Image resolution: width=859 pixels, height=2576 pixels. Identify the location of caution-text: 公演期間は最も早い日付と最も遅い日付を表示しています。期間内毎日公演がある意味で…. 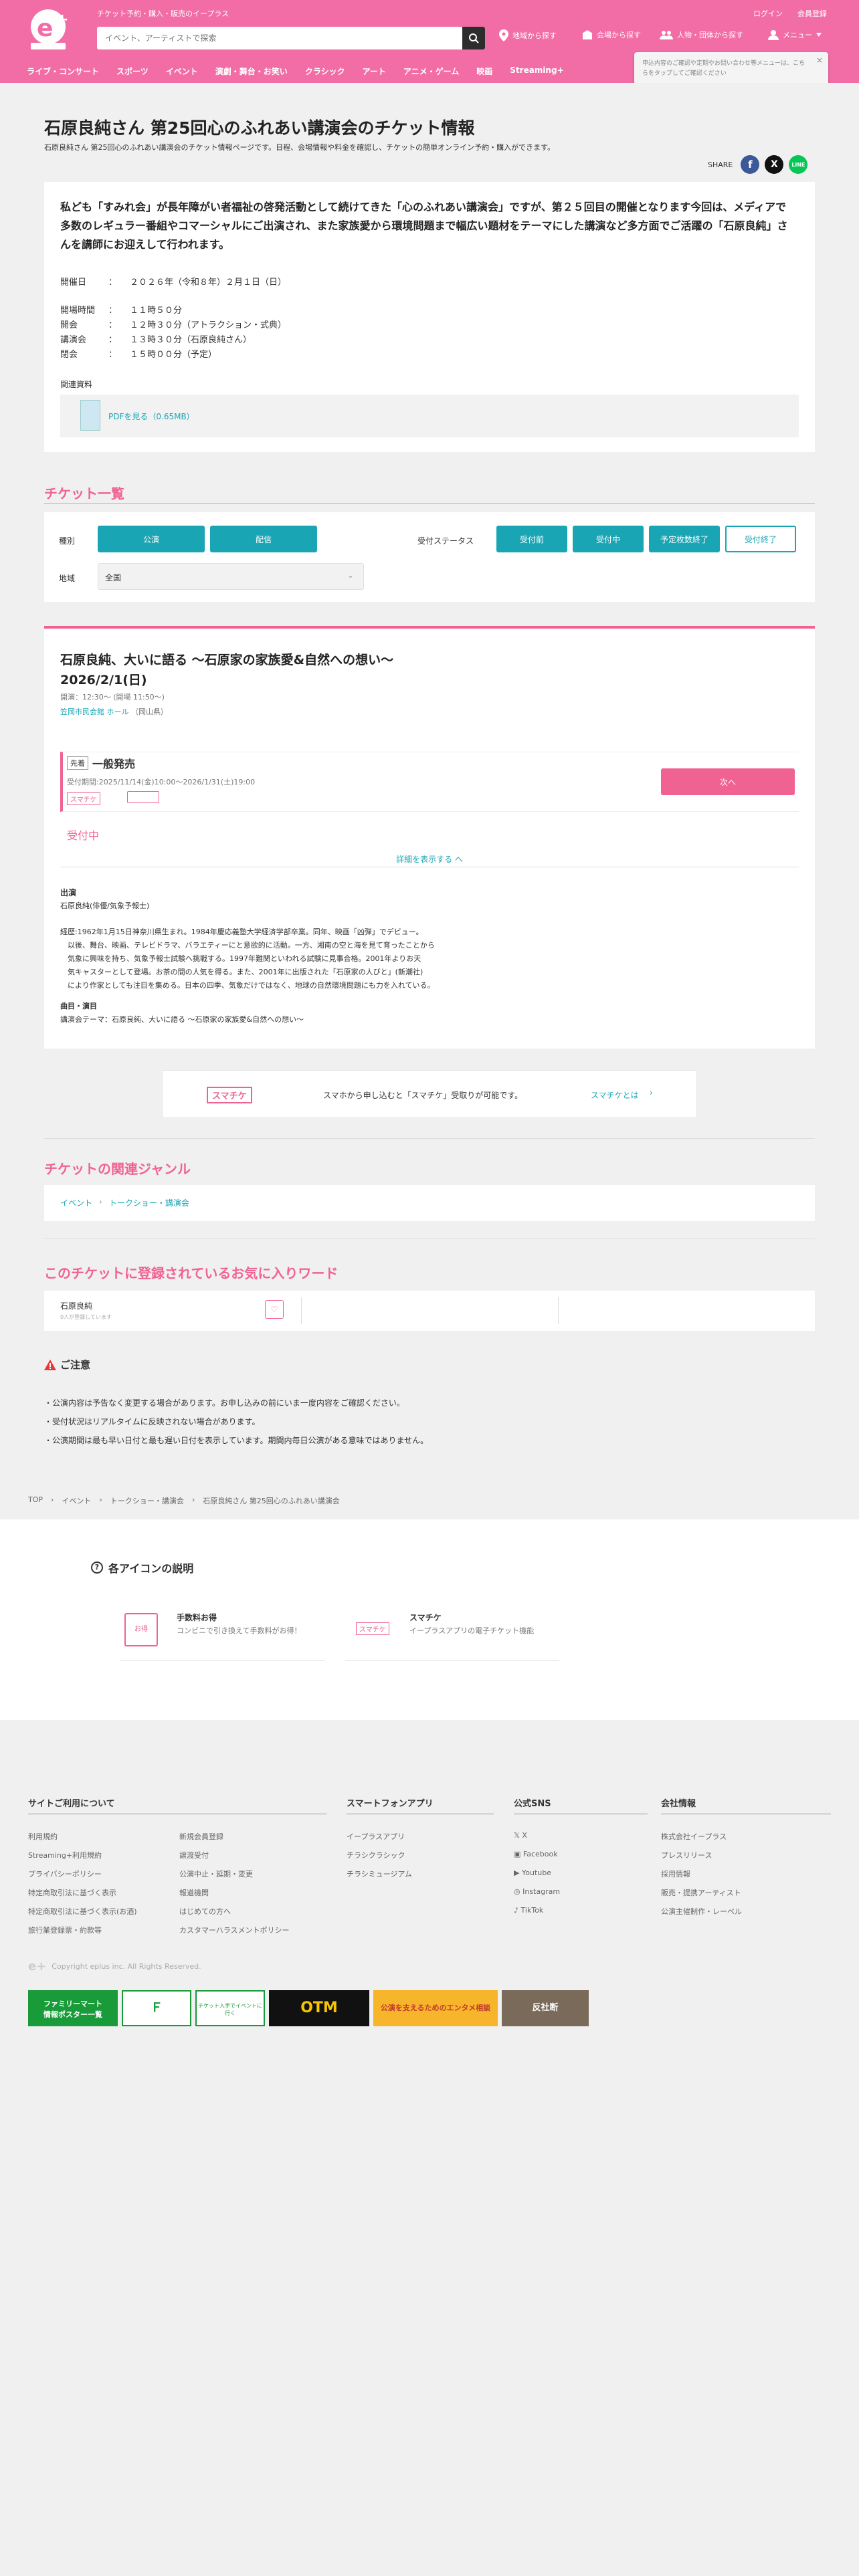
(240, 1440).